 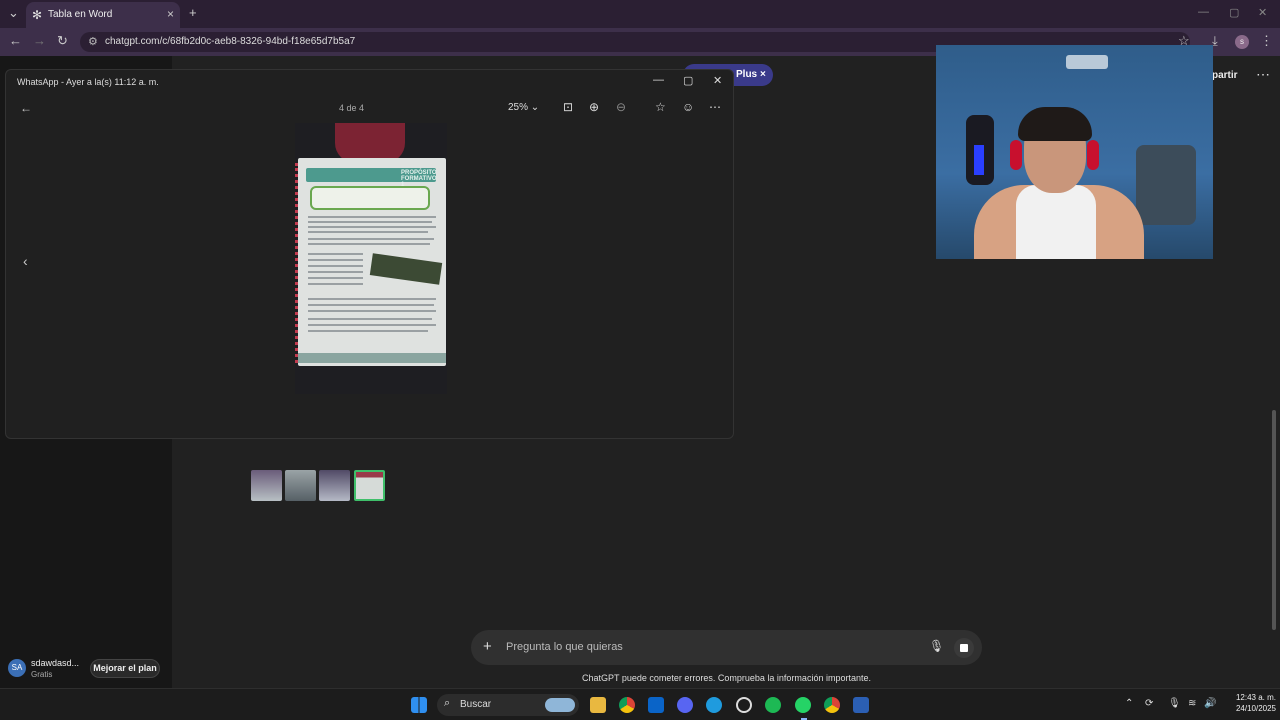 What do you see at coordinates (352, 108) in the screenshot?
I see `image-counter: 4 de 4` at bounding box center [352, 108].